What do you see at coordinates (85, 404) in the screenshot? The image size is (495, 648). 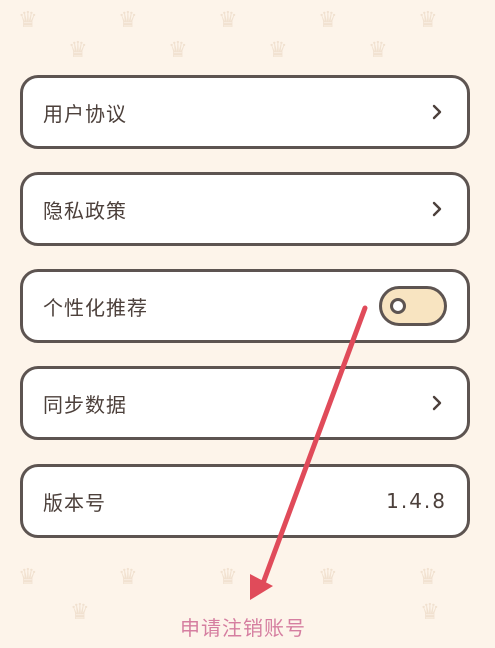 I see `sync-data-label: 同步数据` at bounding box center [85, 404].